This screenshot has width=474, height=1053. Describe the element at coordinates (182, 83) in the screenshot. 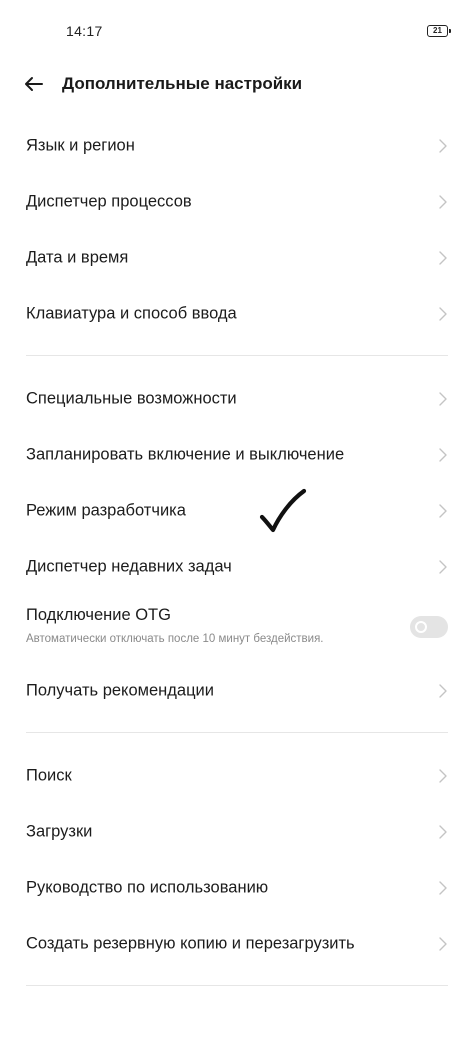

I see `page-title: Дополнительные настройки` at that location.